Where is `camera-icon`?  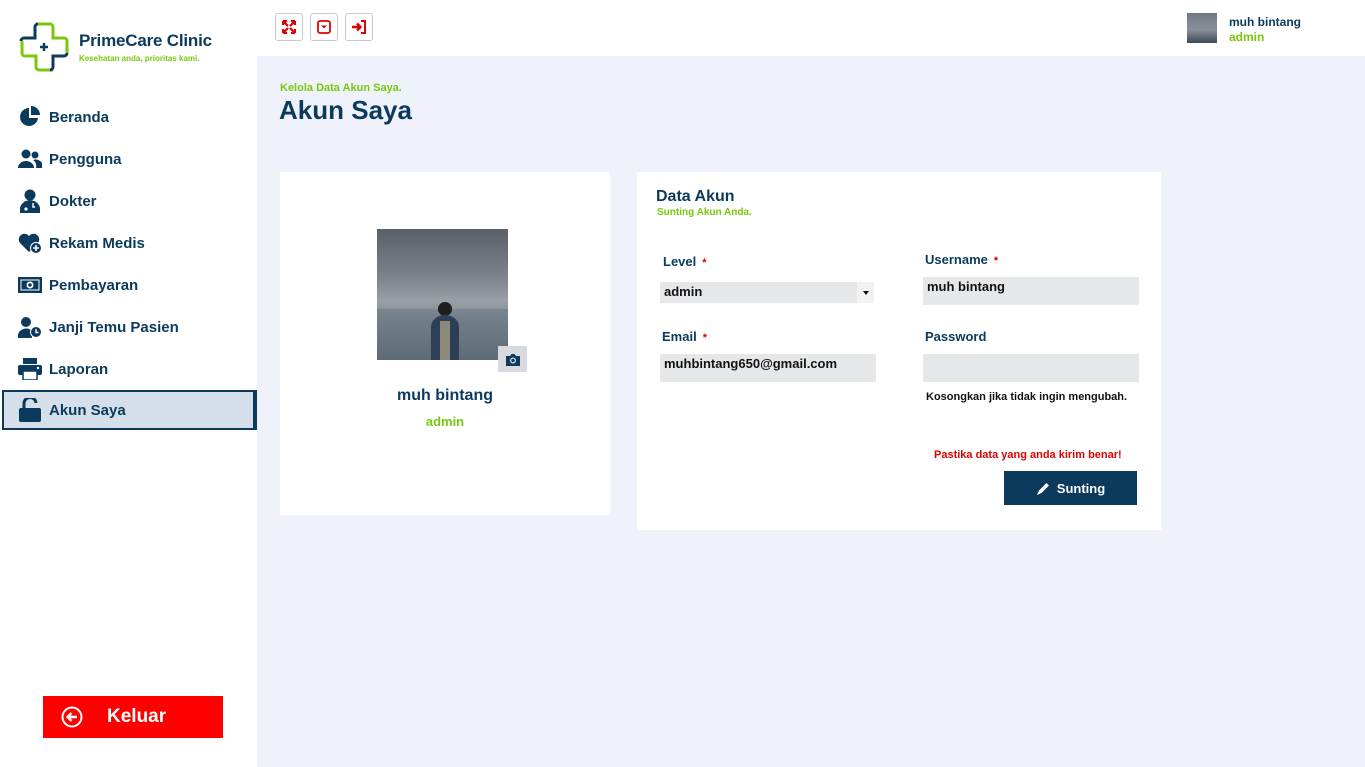
camera-icon is located at coordinates (512, 359).